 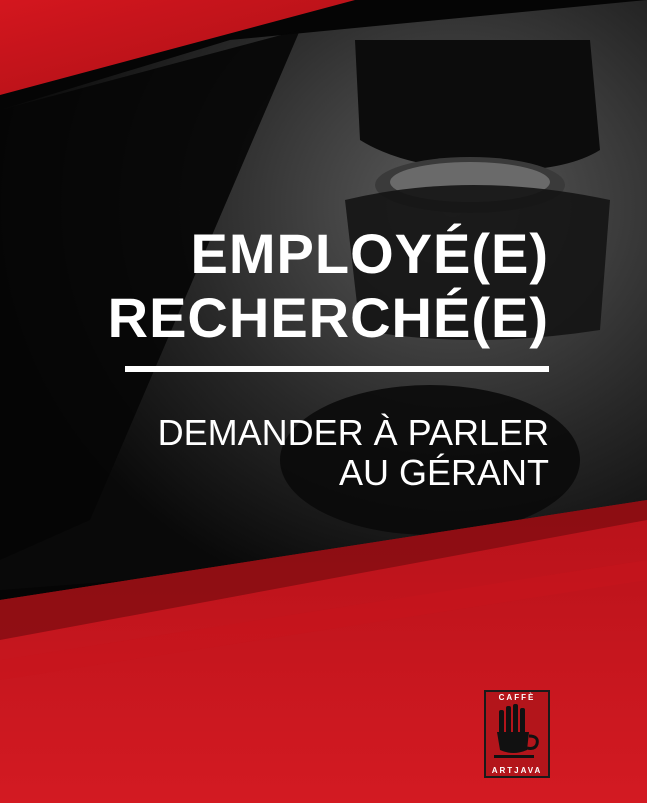 I want to click on headline: EMPLOYÉ(E) RECHERCHÉ(E), so click(x=328, y=286).